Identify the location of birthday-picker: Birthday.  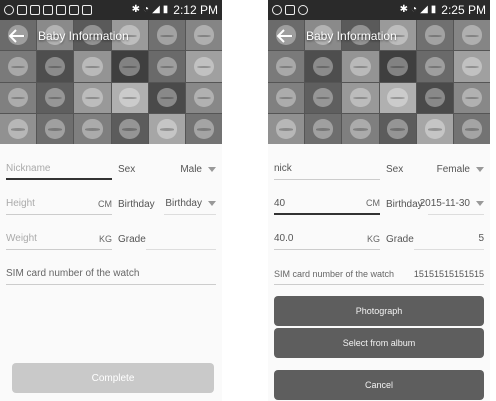
(190, 204).